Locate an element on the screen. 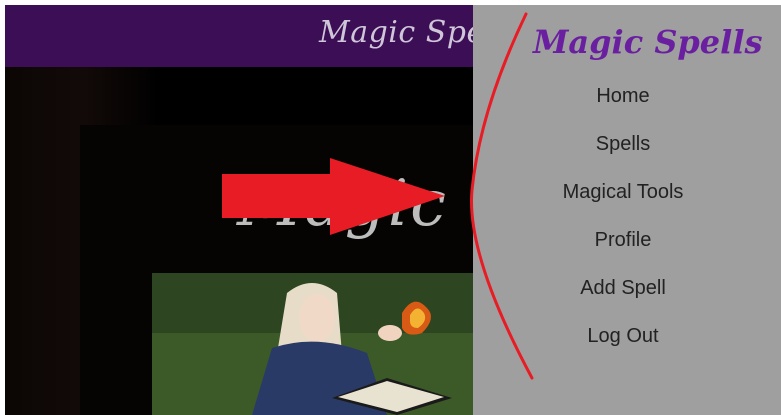 Image resolution: width=781 pixels, height=415 pixels. sidebar-item-spells: Spells is located at coordinates (623, 144).